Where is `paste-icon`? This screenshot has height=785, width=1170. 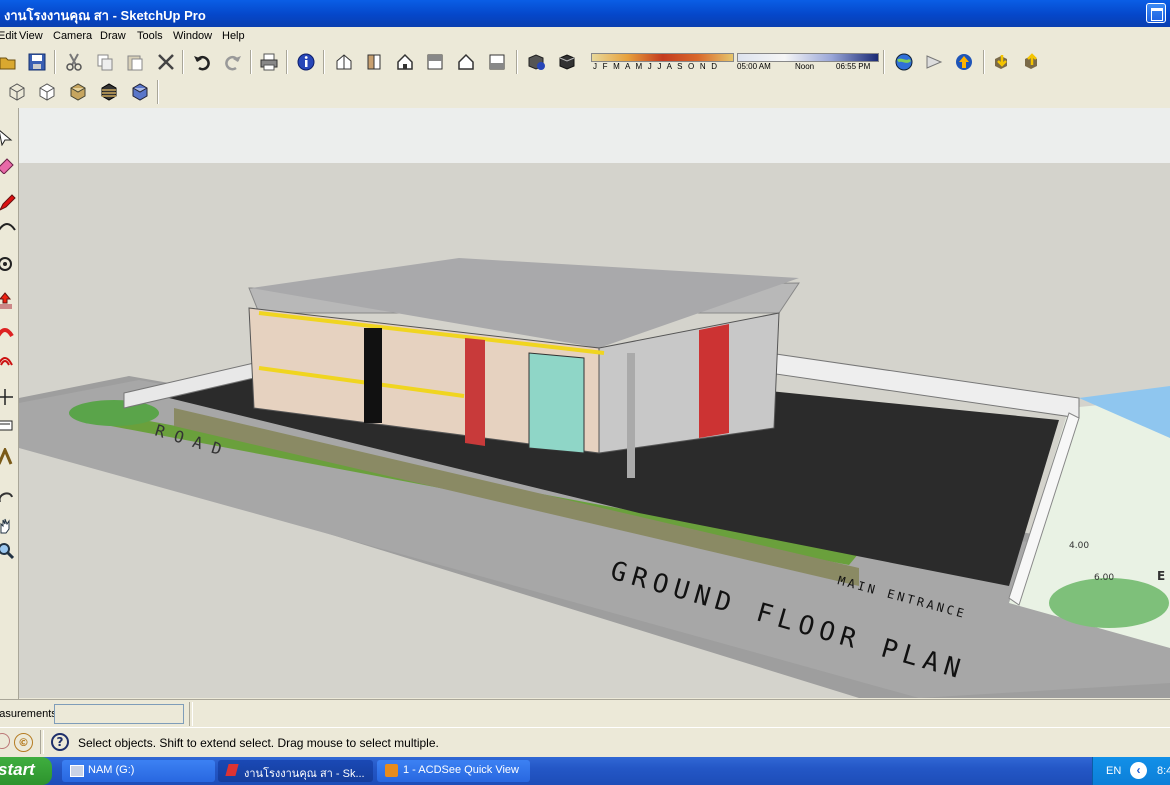
paste-icon is located at coordinates (135, 63).